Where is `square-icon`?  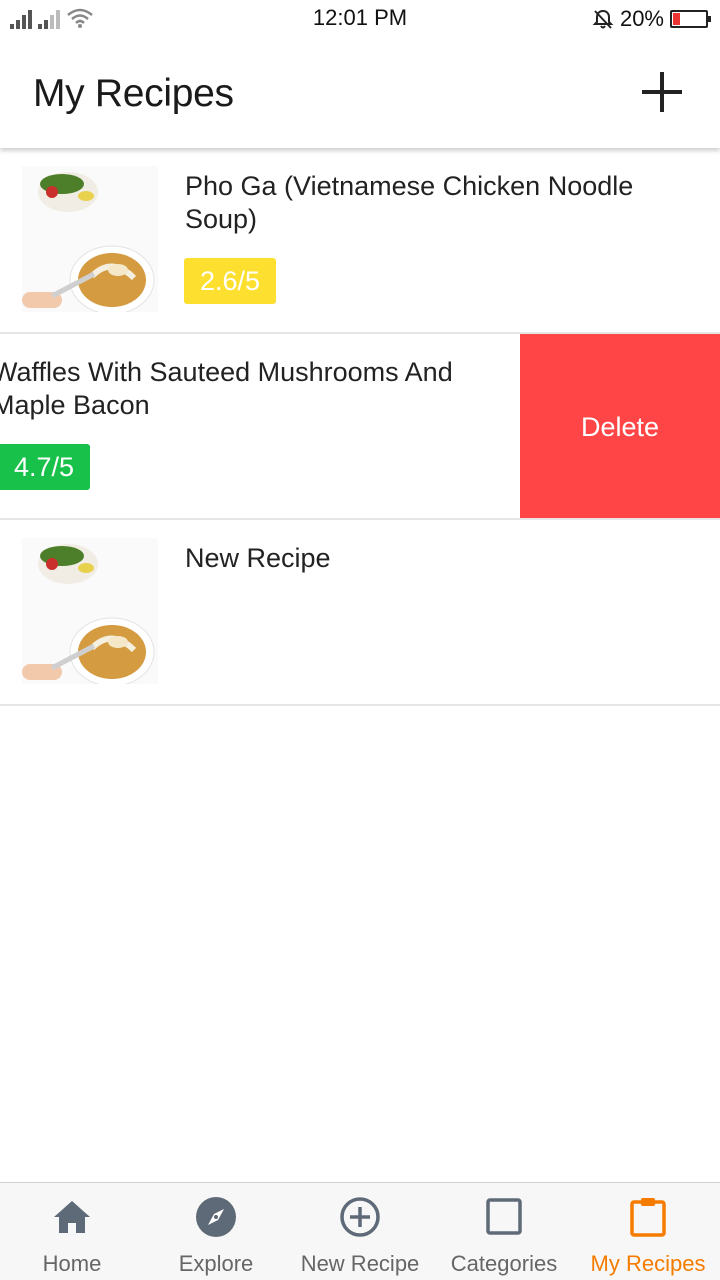
square-icon is located at coordinates (504, 1216).